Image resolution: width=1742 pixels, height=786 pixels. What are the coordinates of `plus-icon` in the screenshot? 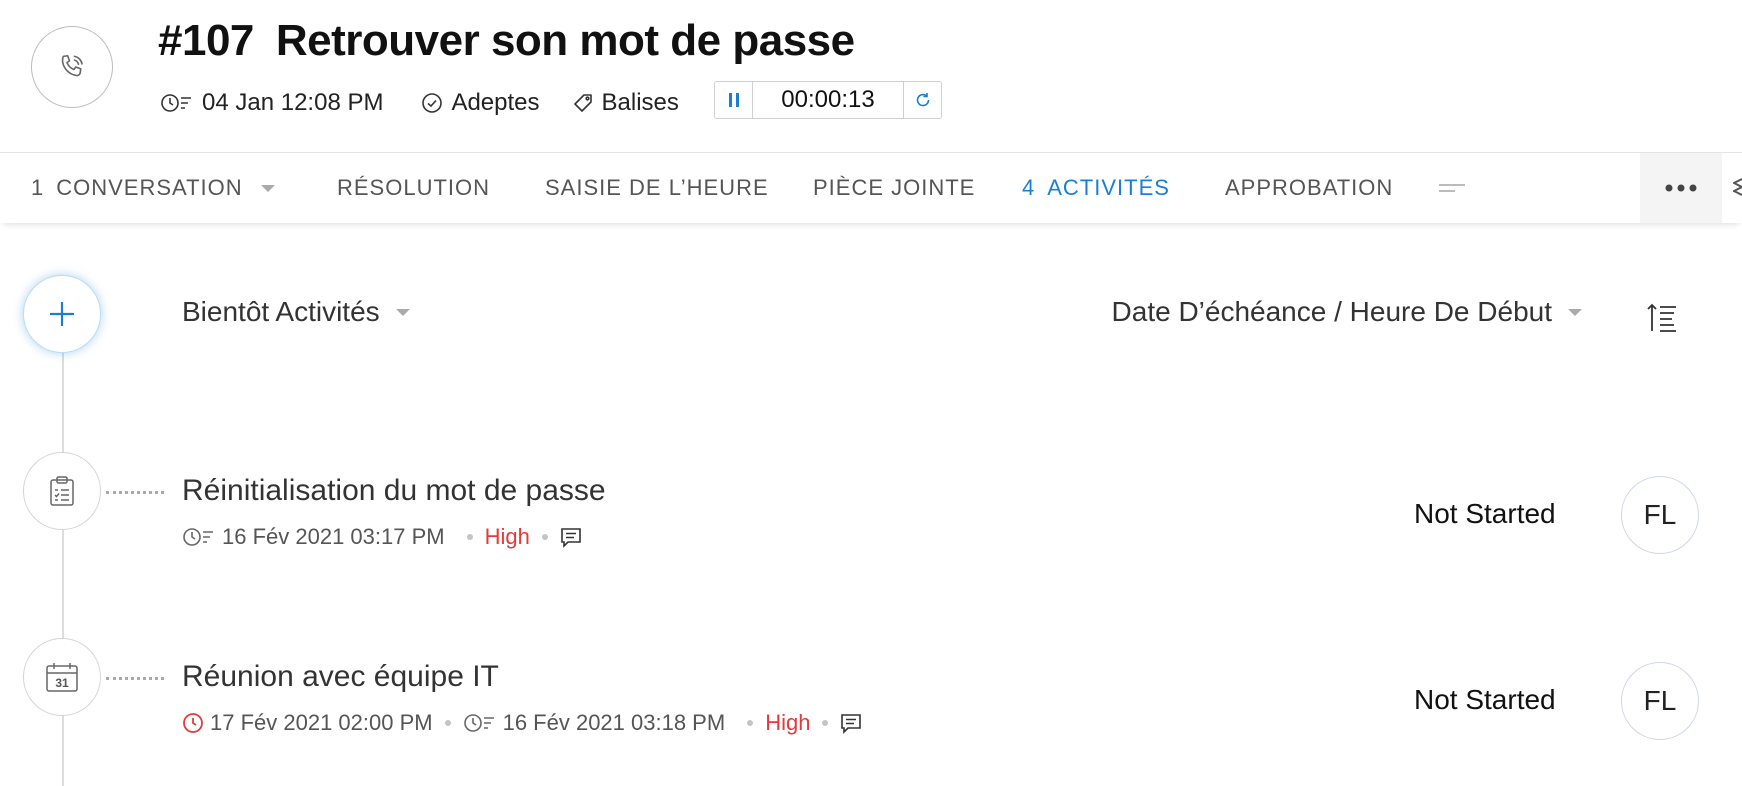 It's located at (62, 314).